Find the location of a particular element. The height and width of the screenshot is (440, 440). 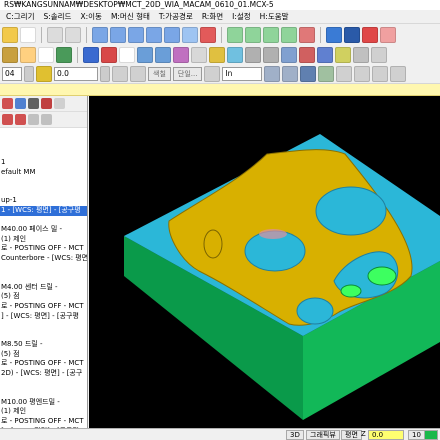

drill-icon is located at coordinates (127, 54).